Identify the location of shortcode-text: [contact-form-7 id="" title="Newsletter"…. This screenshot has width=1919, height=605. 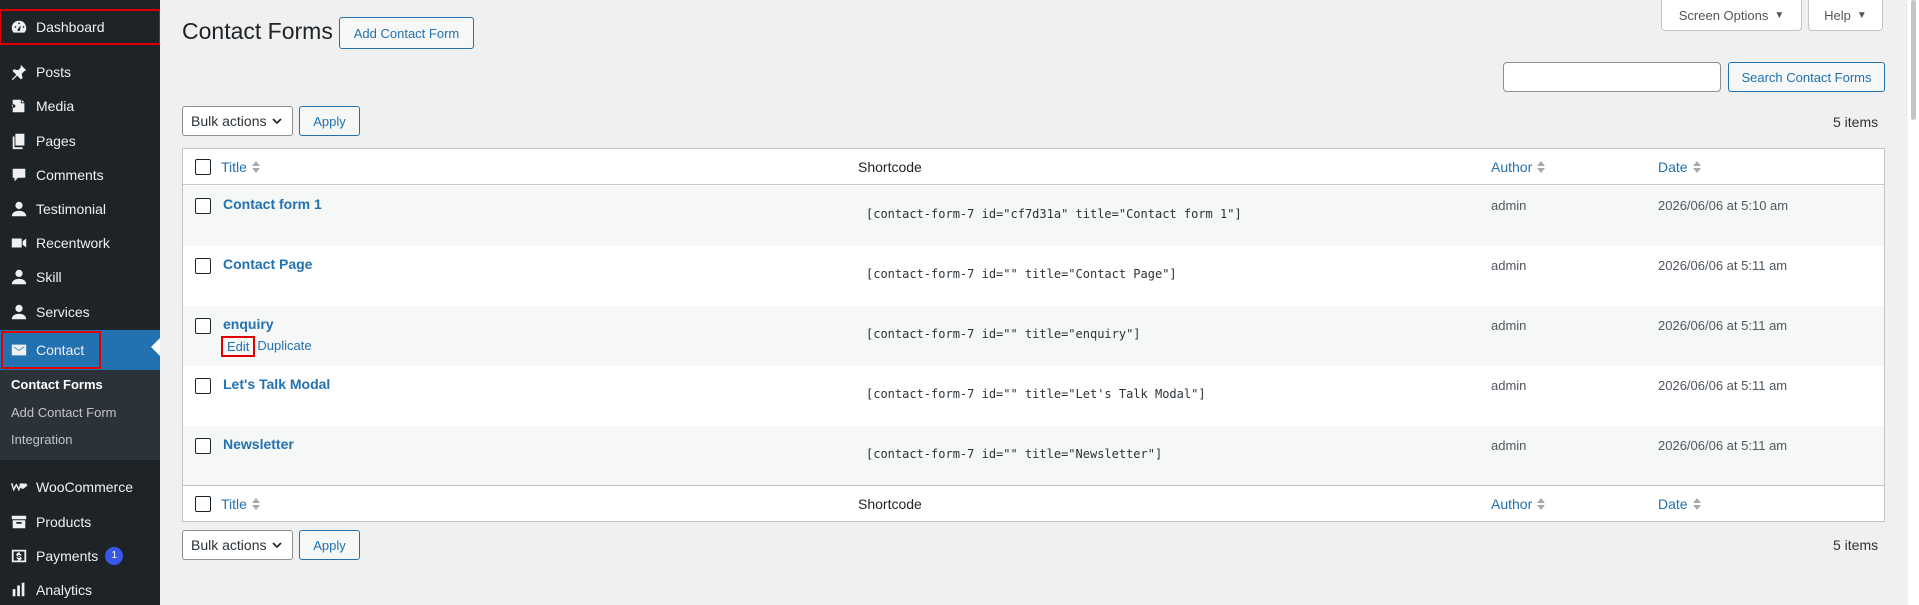
(1014, 454).